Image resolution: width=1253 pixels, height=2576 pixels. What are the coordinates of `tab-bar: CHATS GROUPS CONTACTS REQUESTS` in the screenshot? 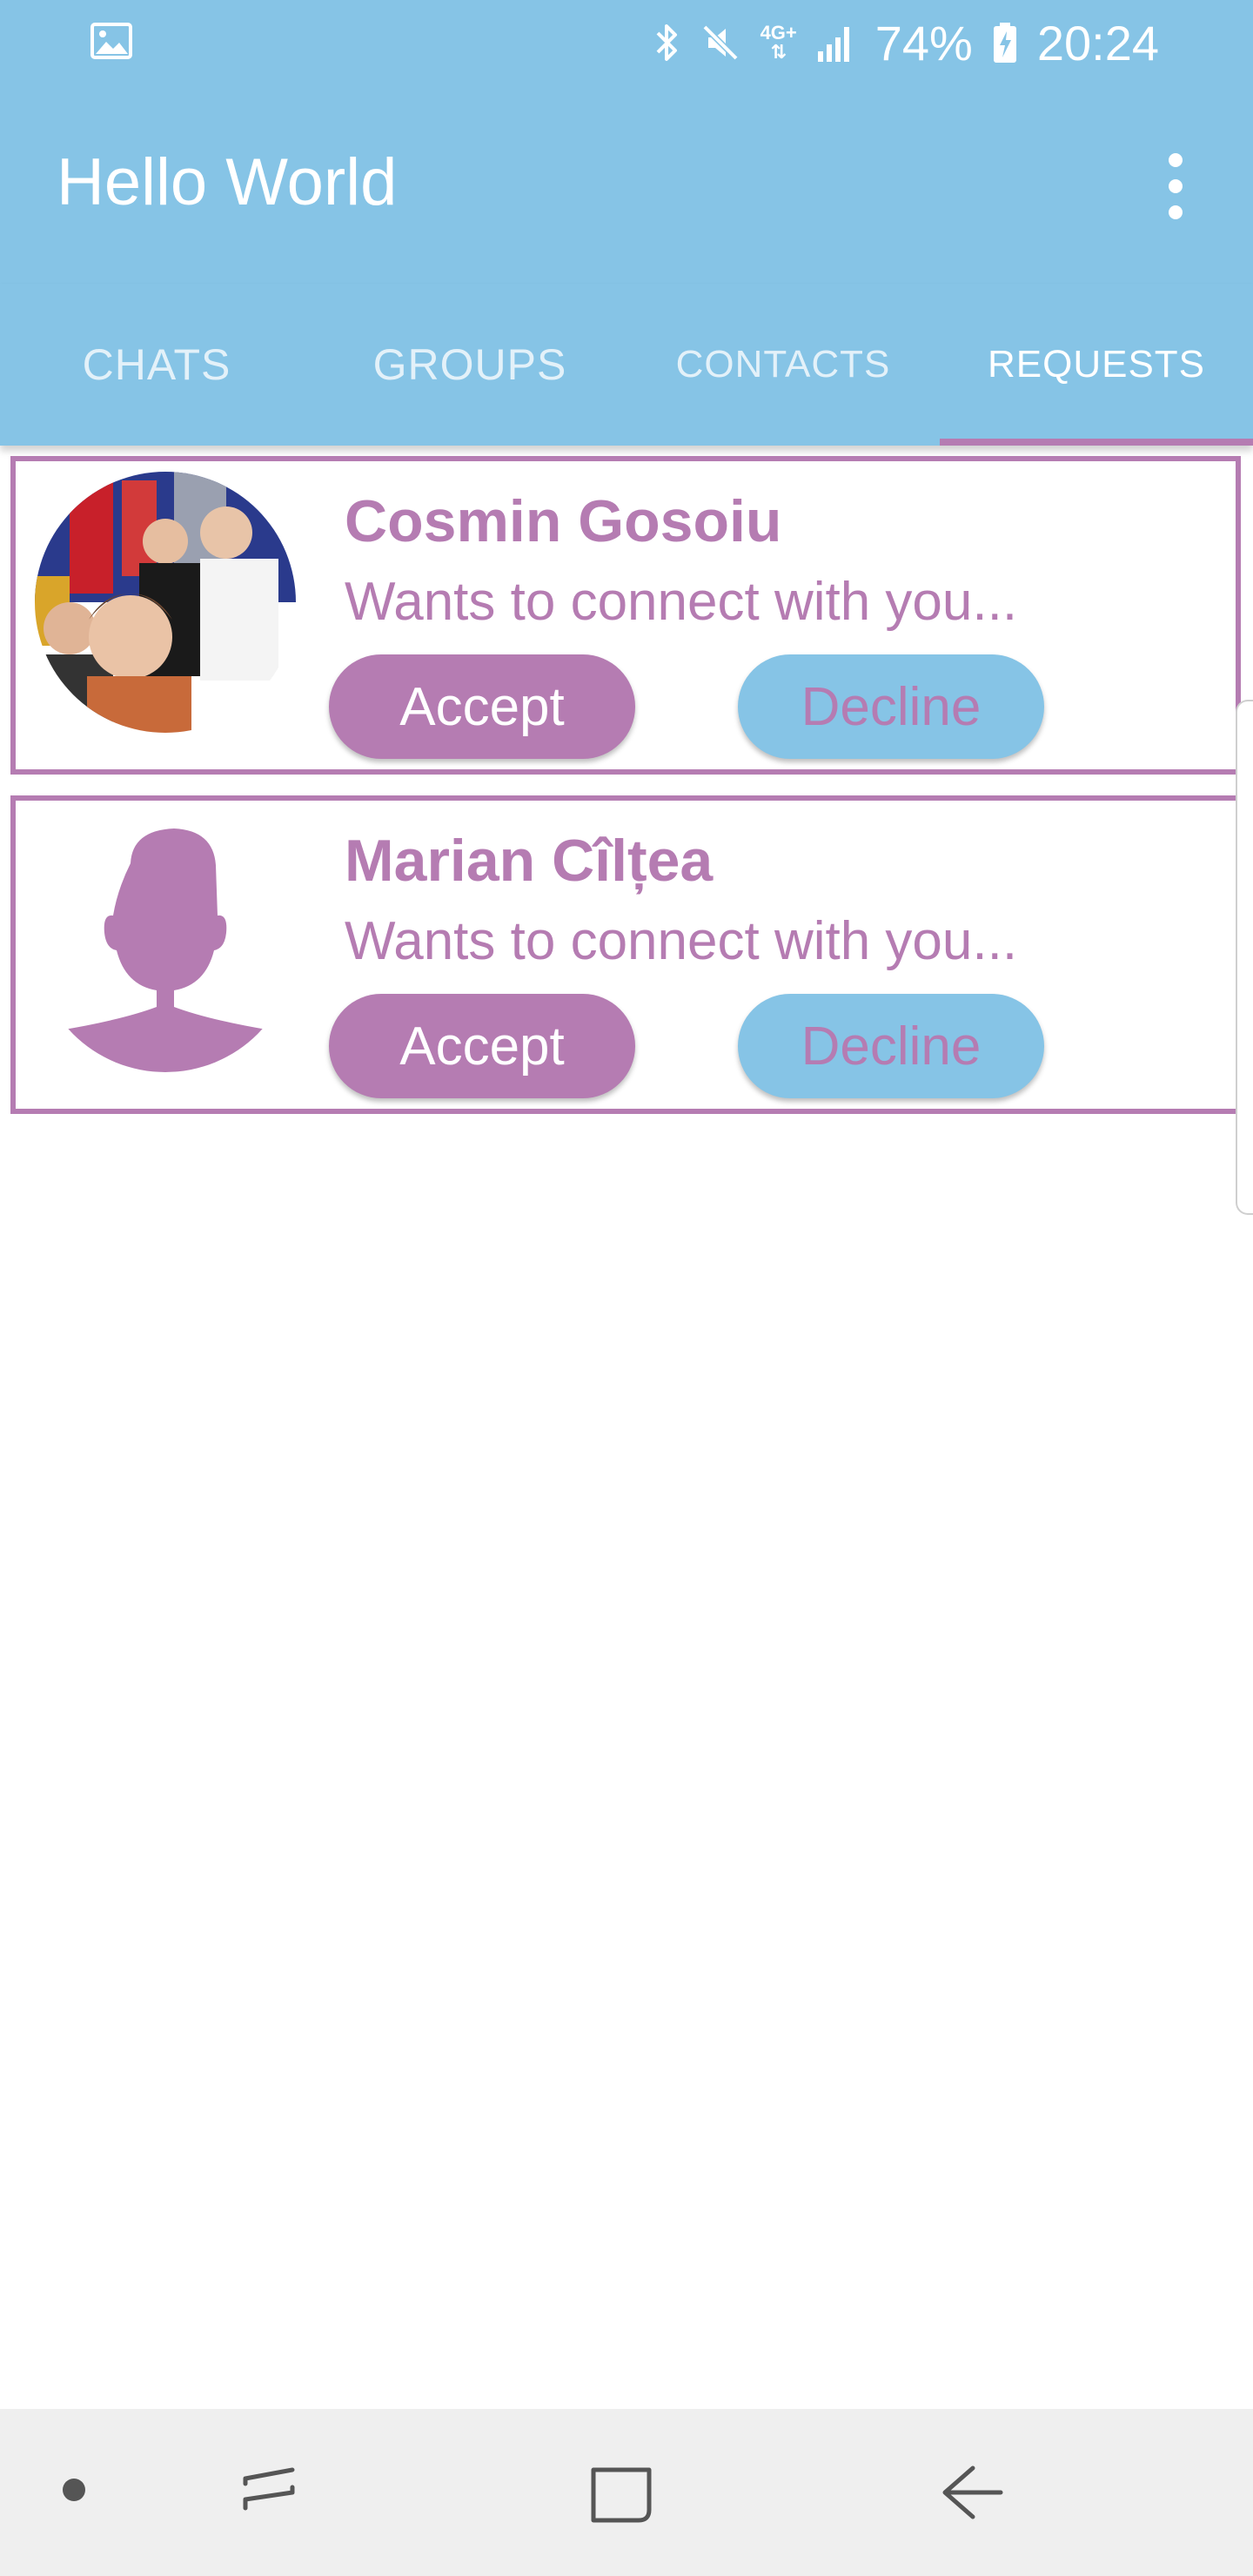 It's located at (626, 365).